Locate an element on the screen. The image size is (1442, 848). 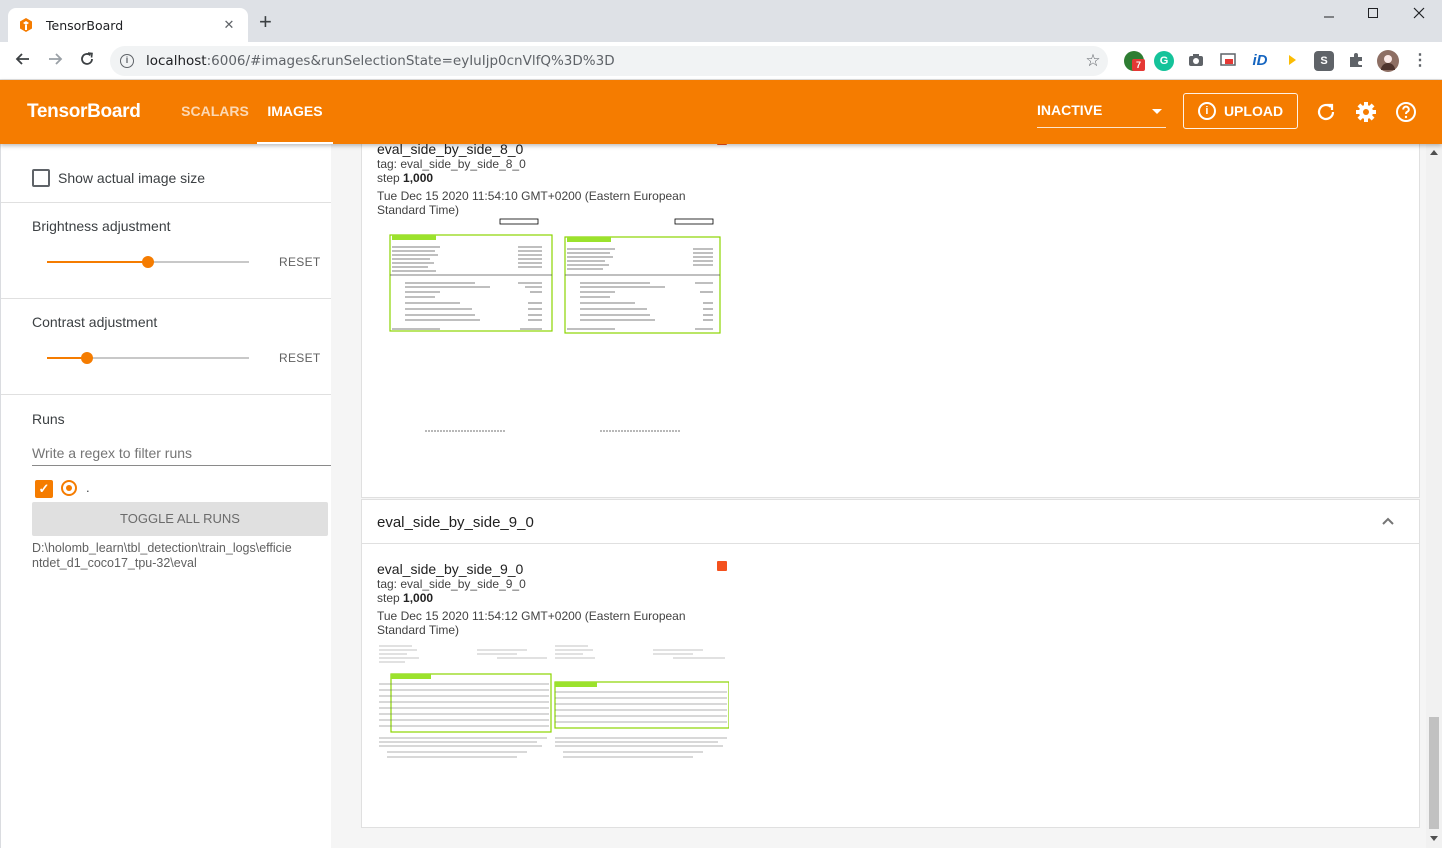
browser-tab: TensorBoard ✕ is located at coordinates (128, 25).